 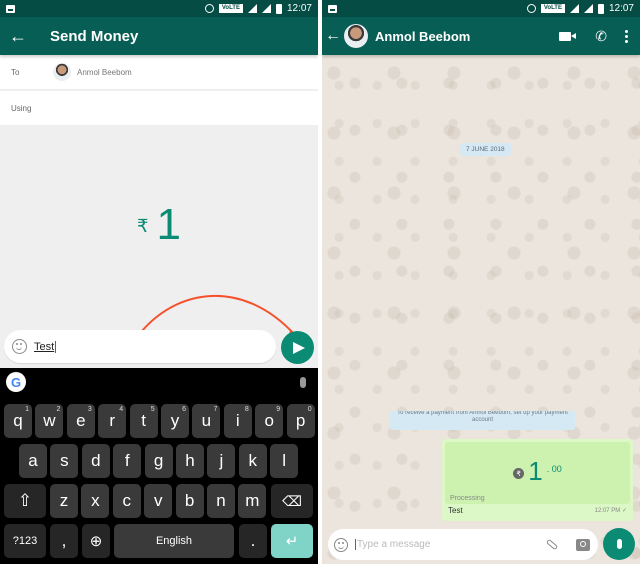 What do you see at coordinates (626, 36) in the screenshot?
I see `more-options-icon` at bounding box center [626, 36].